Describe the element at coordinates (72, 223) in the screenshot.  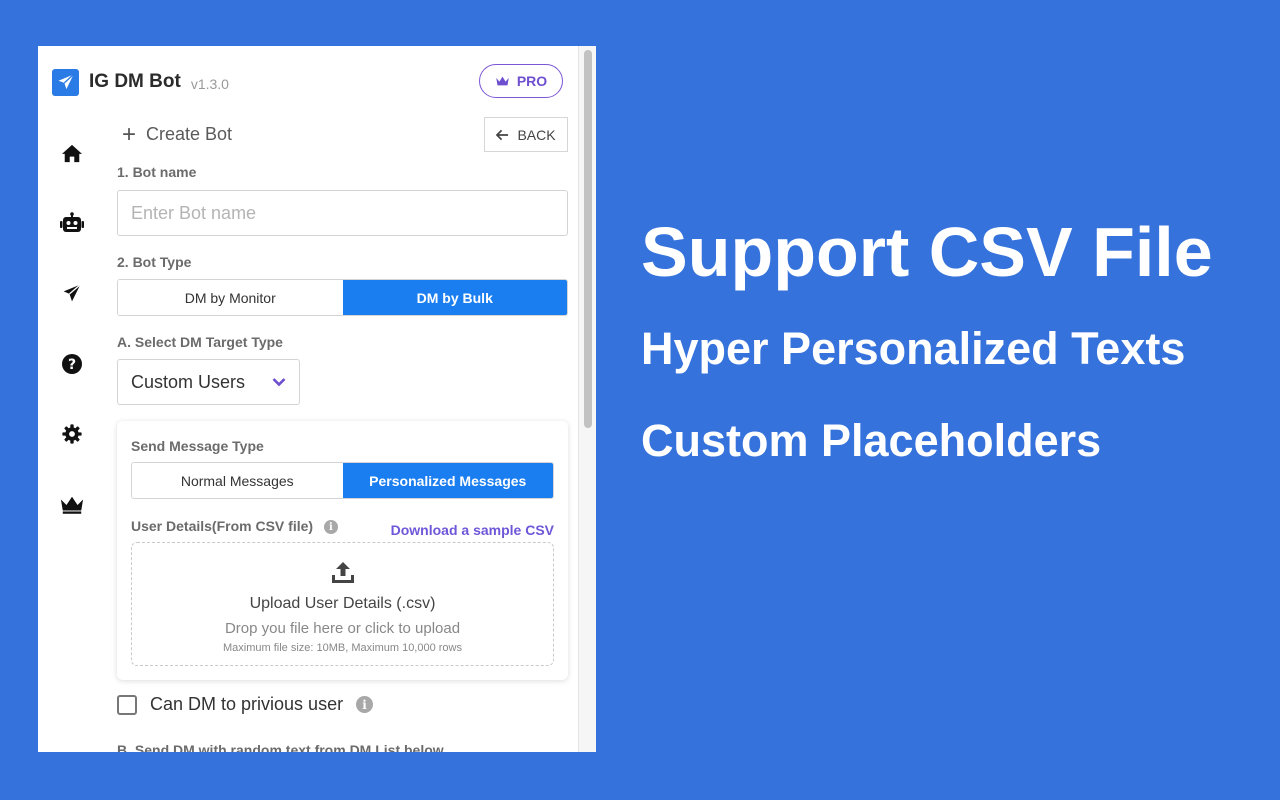
I see `robot-icon` at that location.